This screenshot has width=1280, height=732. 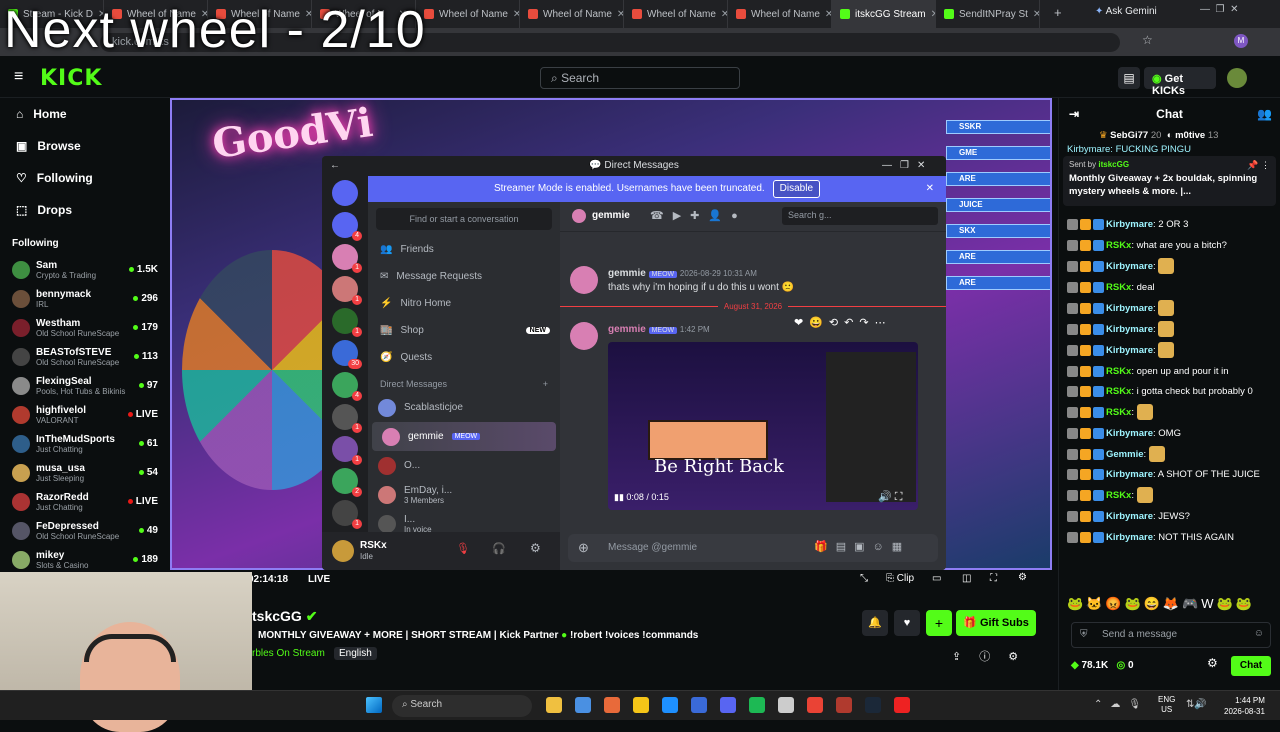 What do you see at coordinates (1259, 633) in the screenshot?
I see `emoji-icon: ☺` at bounding box center [1259, 633].